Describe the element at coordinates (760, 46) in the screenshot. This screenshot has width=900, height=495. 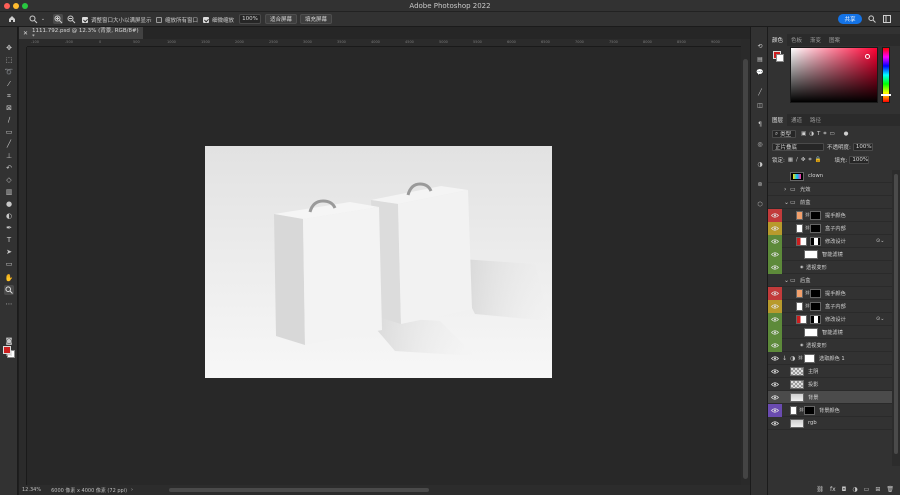
I see `history-panel-icon: ⟲` at that location.